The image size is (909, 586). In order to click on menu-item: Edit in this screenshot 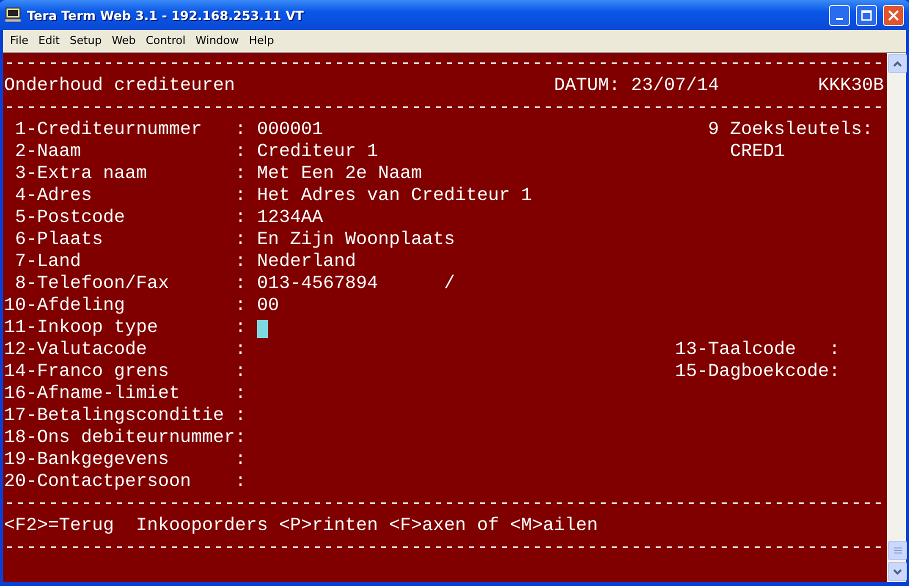, I will do `click(49, 40)`.